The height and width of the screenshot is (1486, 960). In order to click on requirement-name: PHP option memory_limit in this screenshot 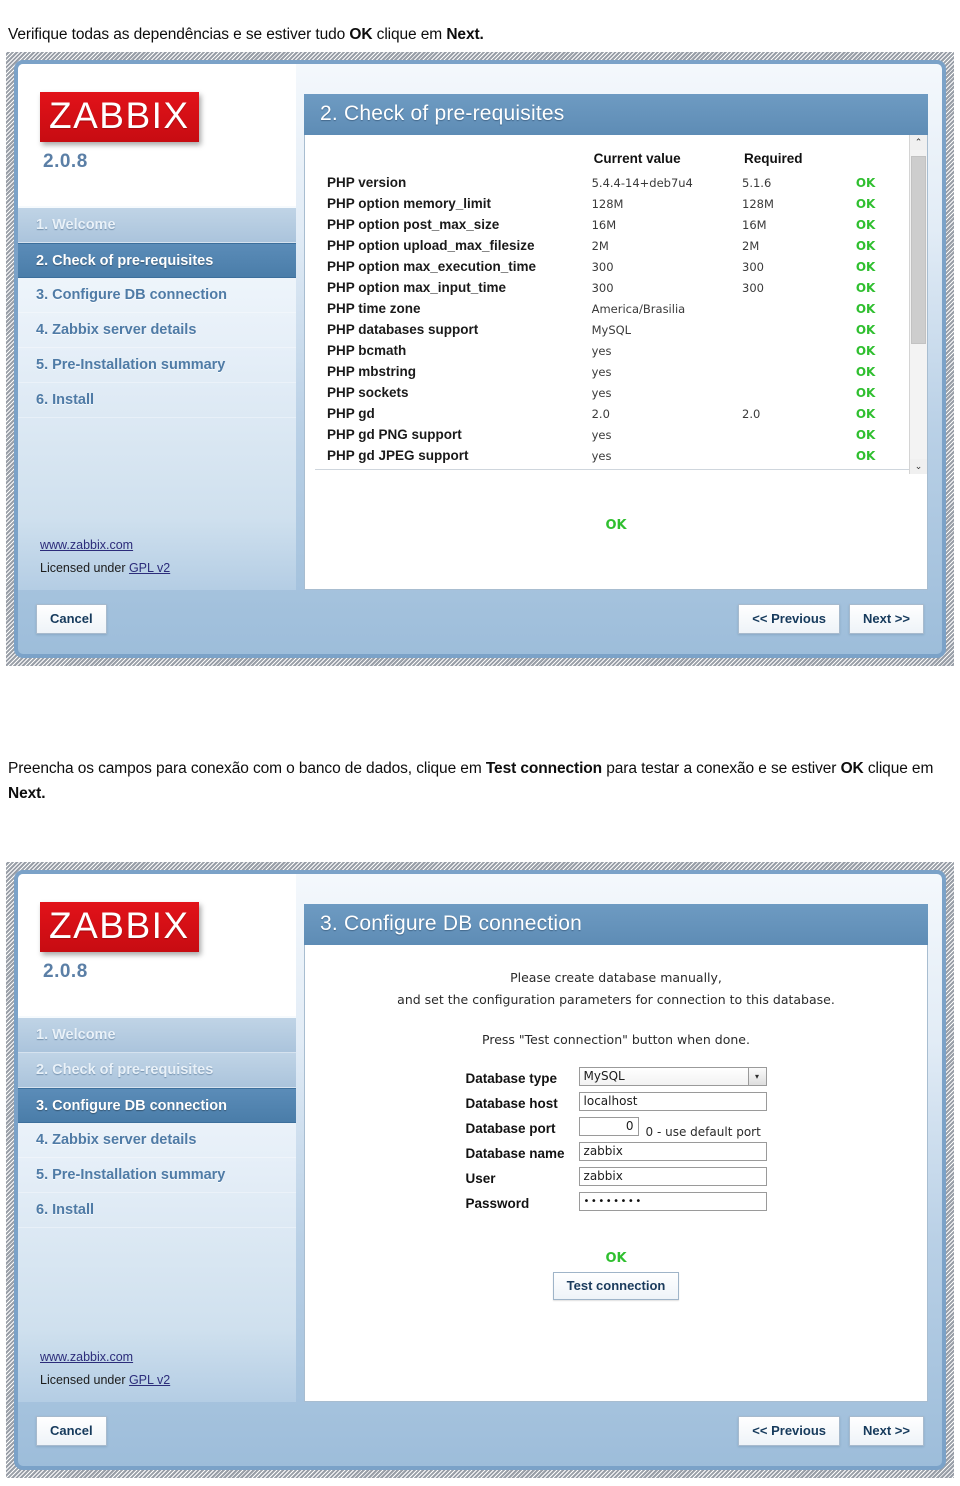, I will do `click(409, 203)`.